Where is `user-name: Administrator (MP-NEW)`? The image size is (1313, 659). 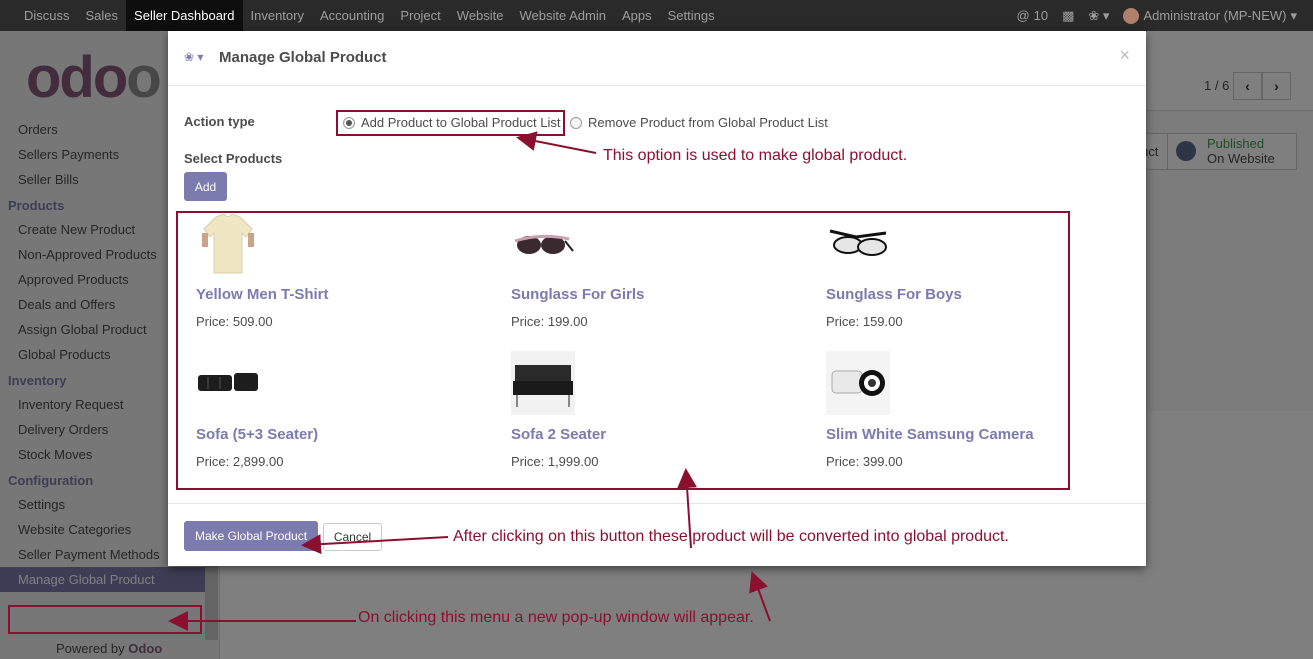
user-name: Administrator (MP-NEW) is located at coordinates (1215, 15).